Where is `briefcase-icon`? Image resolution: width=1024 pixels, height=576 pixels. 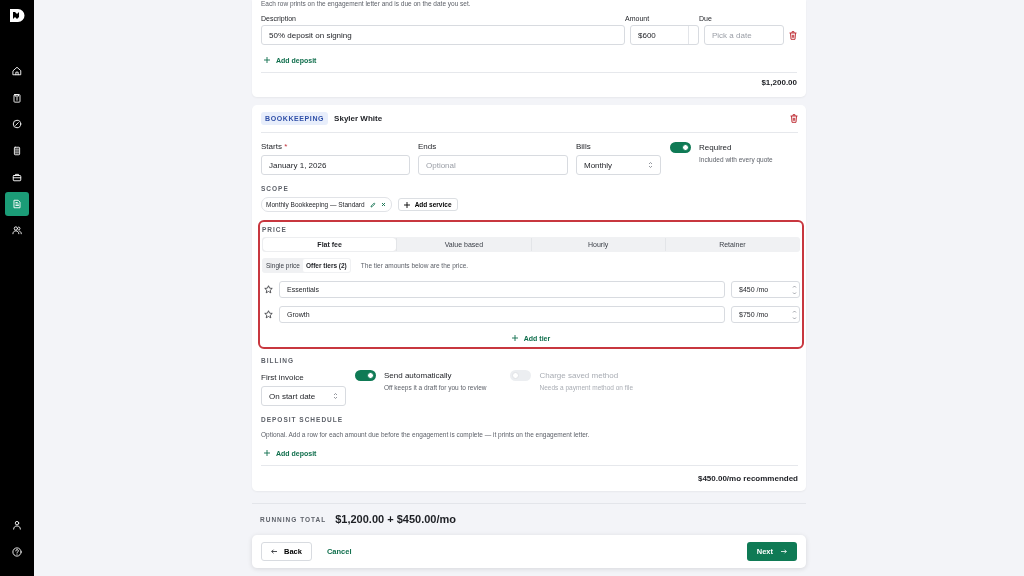
briefcase-icon is located at coordinates (17, 177).